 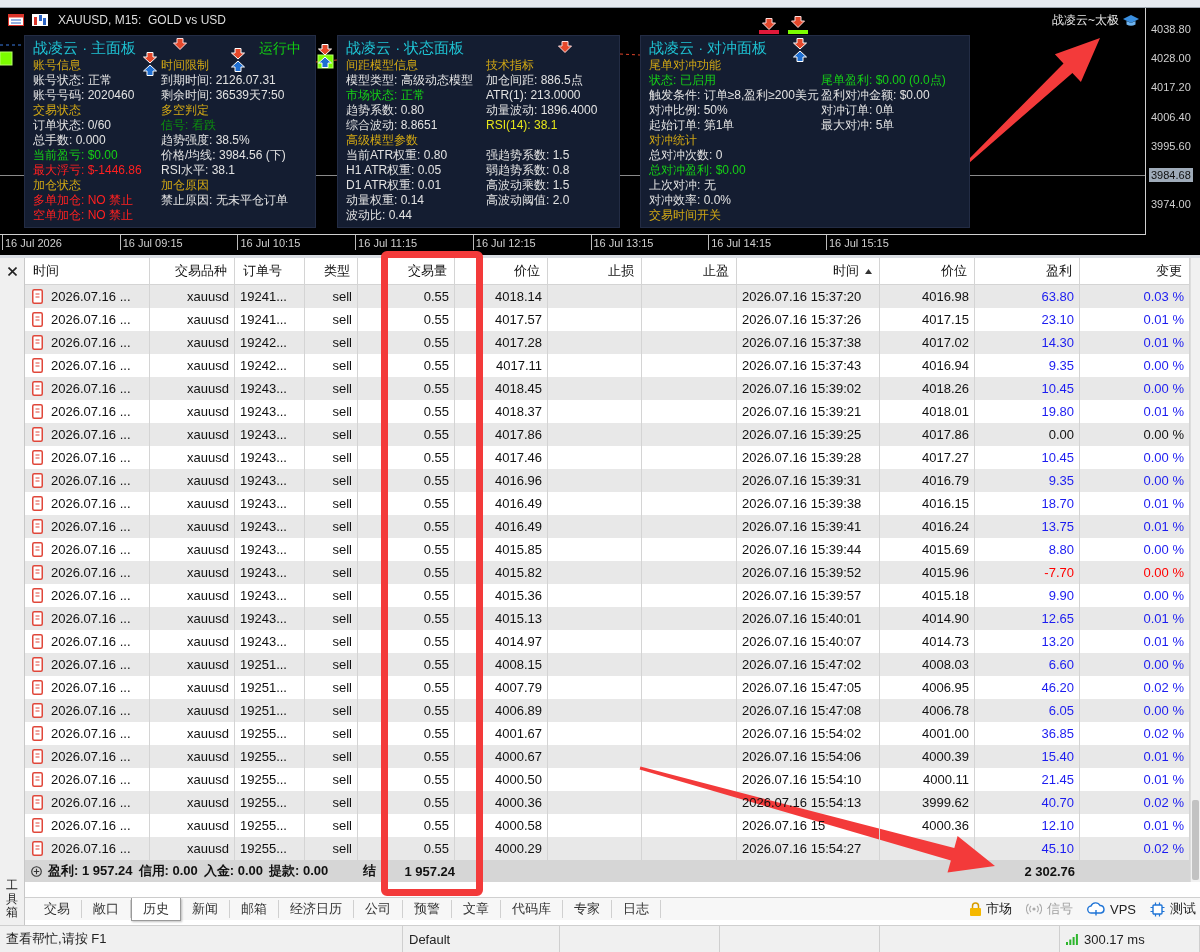 What do you see at coordinates (522, 125) in the screenshot?
I see `panel-text: RSI(14): 38.1` at bounding box center [522, 125].